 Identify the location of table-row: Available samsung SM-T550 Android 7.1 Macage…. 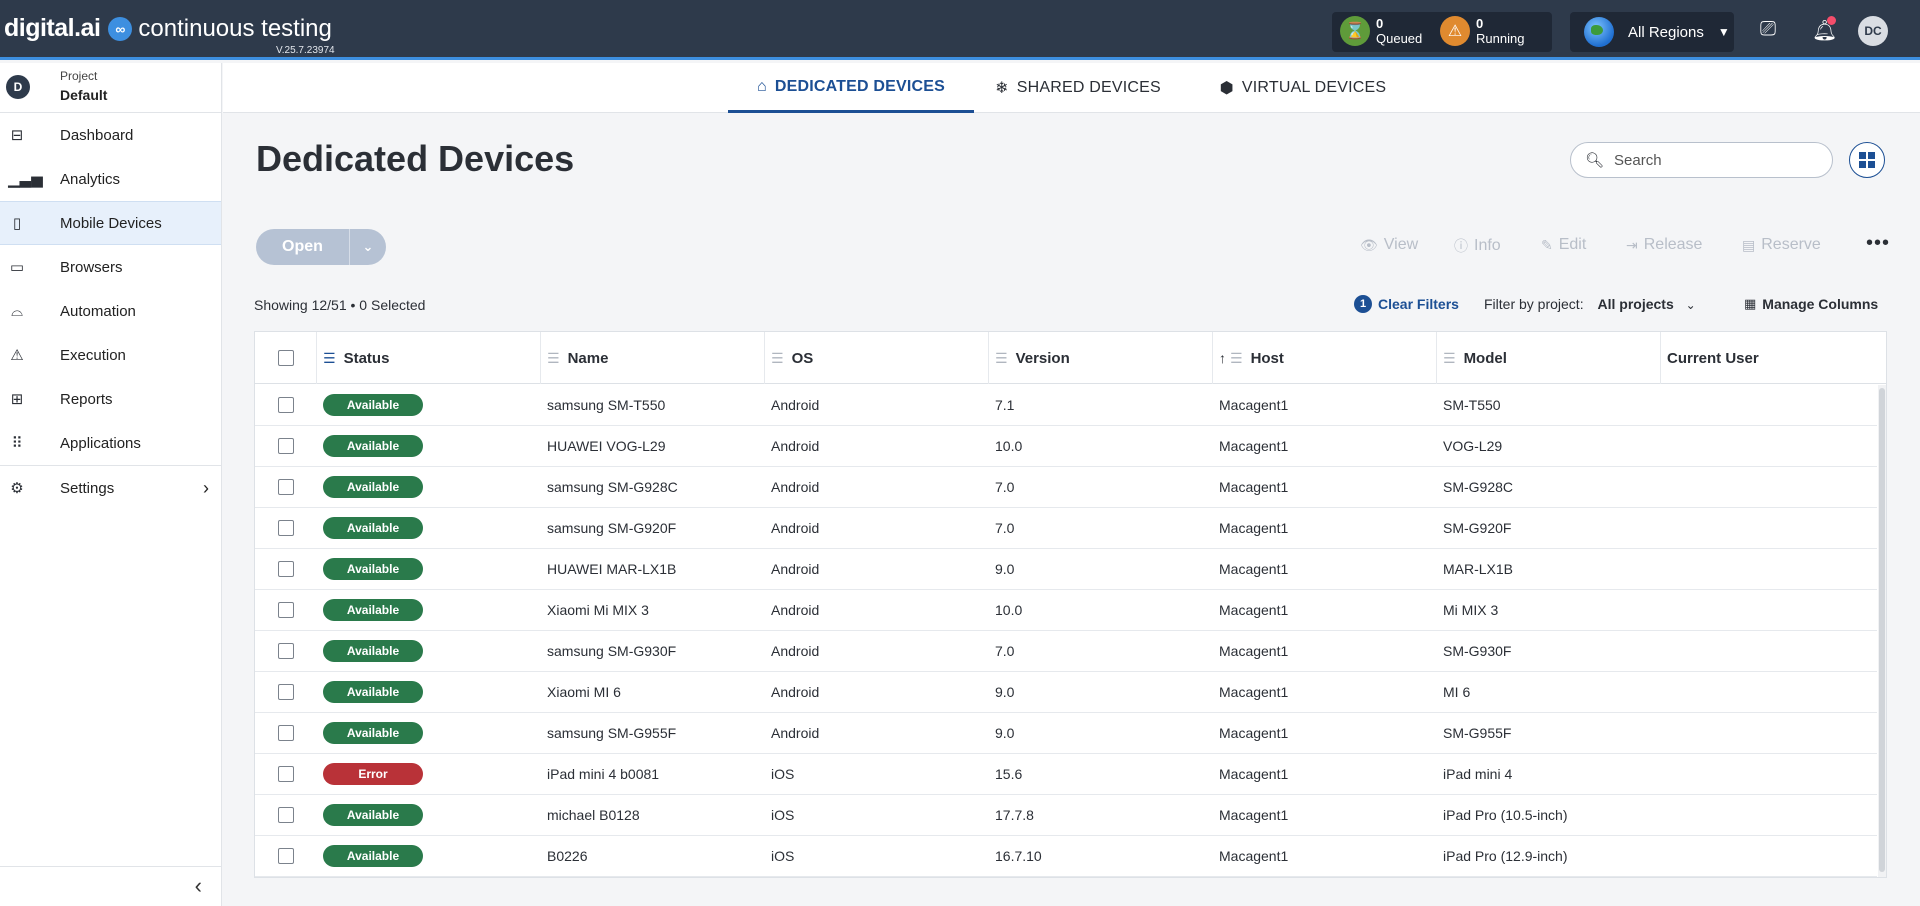
(1066, 405).